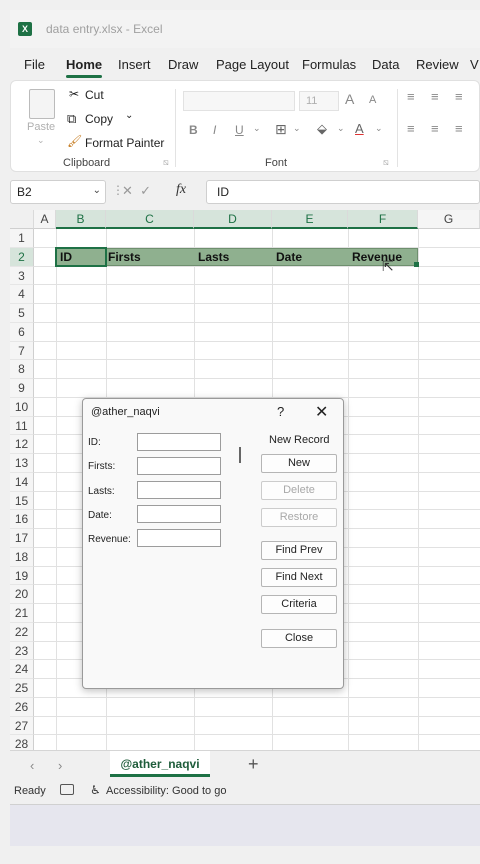 The height and width of the screenshot is (864, 480). Describe the element at coordinates (310, 219) in the screenshot. I see `column-header-e: E` at that location.